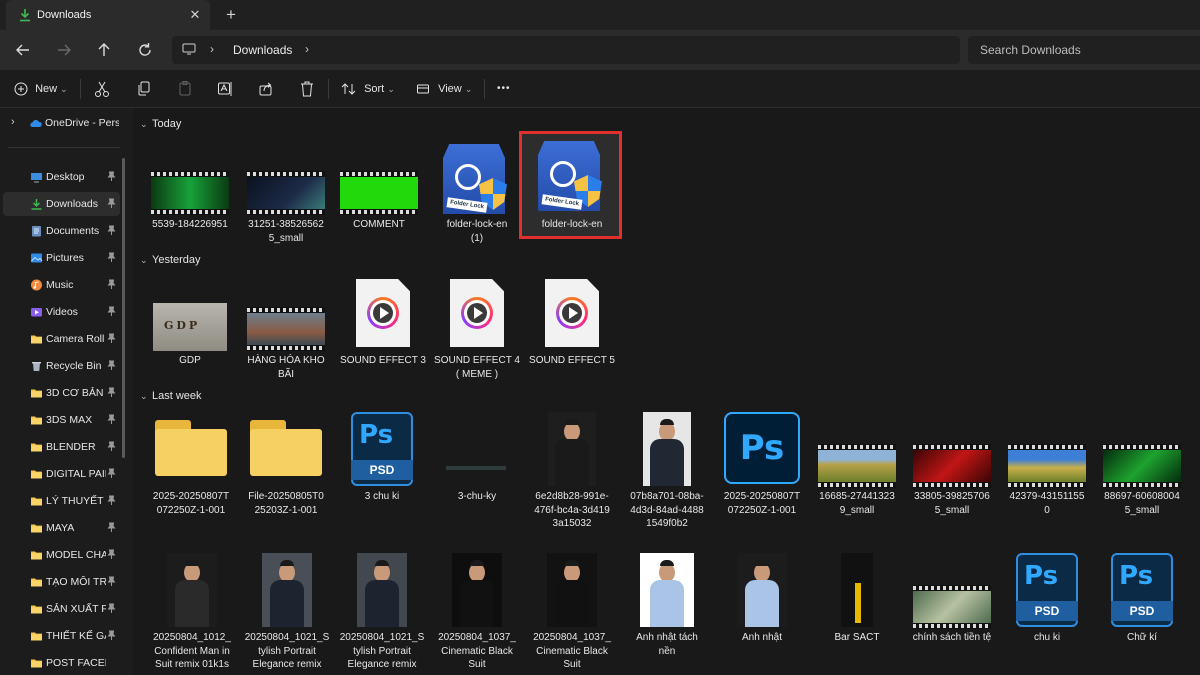  What do you see at coordinates (75, 393) in the screenshot?
I see `sidebar-item-label: 3D CƠ BẢN` at bounding box center [75, 393].